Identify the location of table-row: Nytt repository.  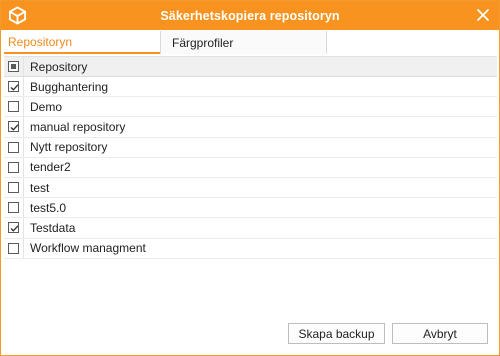
(250, 147).